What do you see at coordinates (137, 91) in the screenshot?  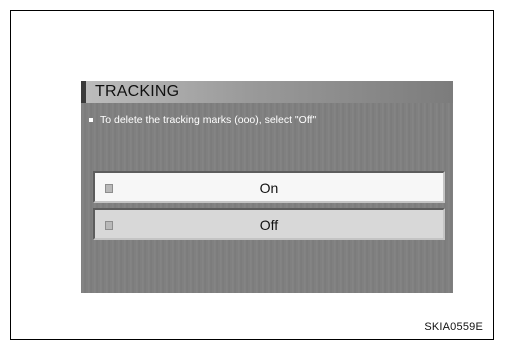 I see `screen-title: TRACKING` at bounding box center [137, 91].